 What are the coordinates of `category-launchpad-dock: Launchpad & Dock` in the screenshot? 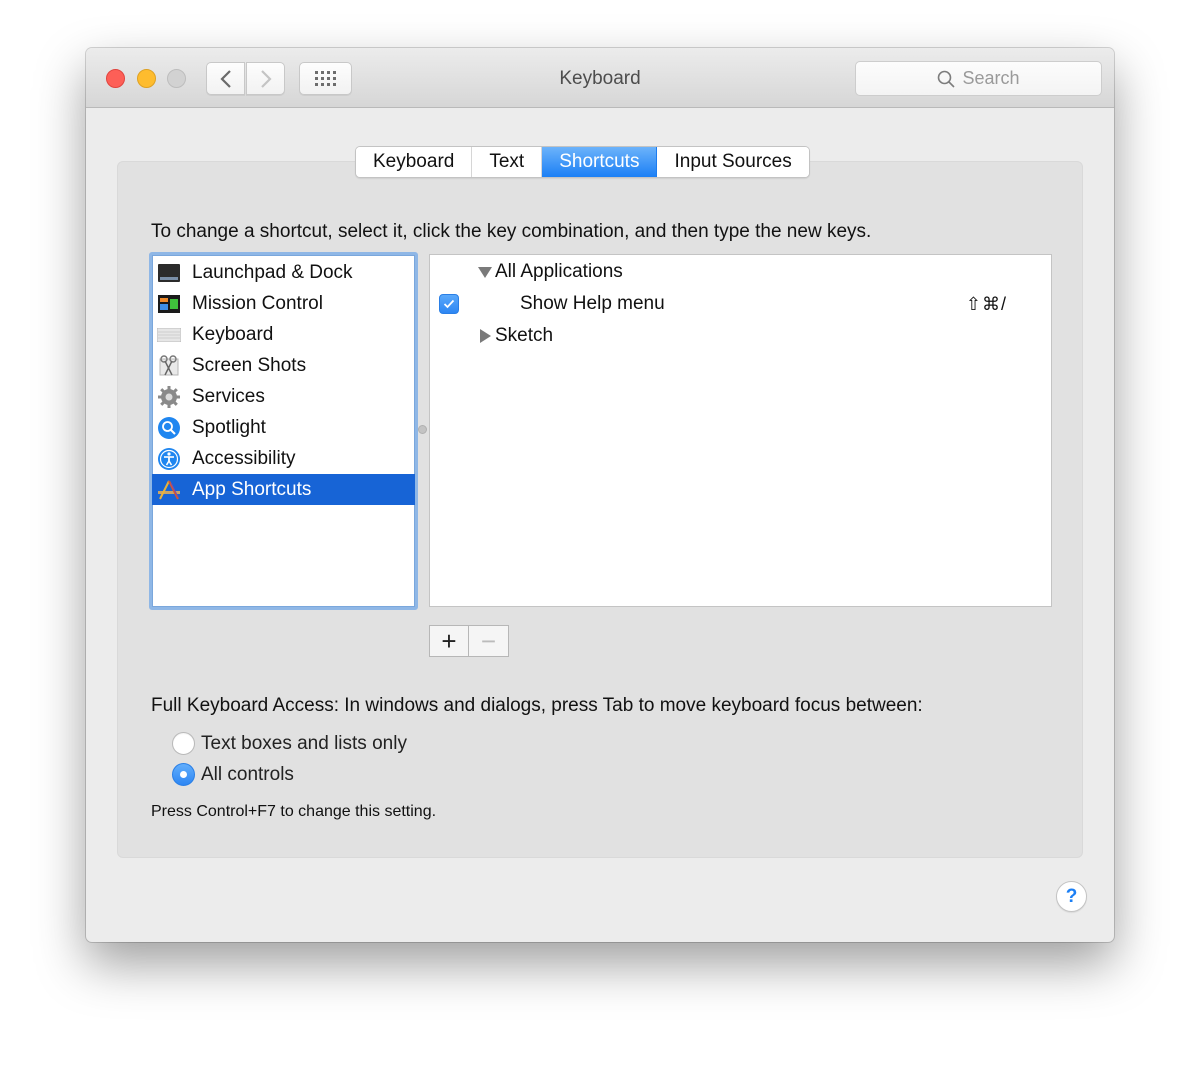 It's located at (283, 272).